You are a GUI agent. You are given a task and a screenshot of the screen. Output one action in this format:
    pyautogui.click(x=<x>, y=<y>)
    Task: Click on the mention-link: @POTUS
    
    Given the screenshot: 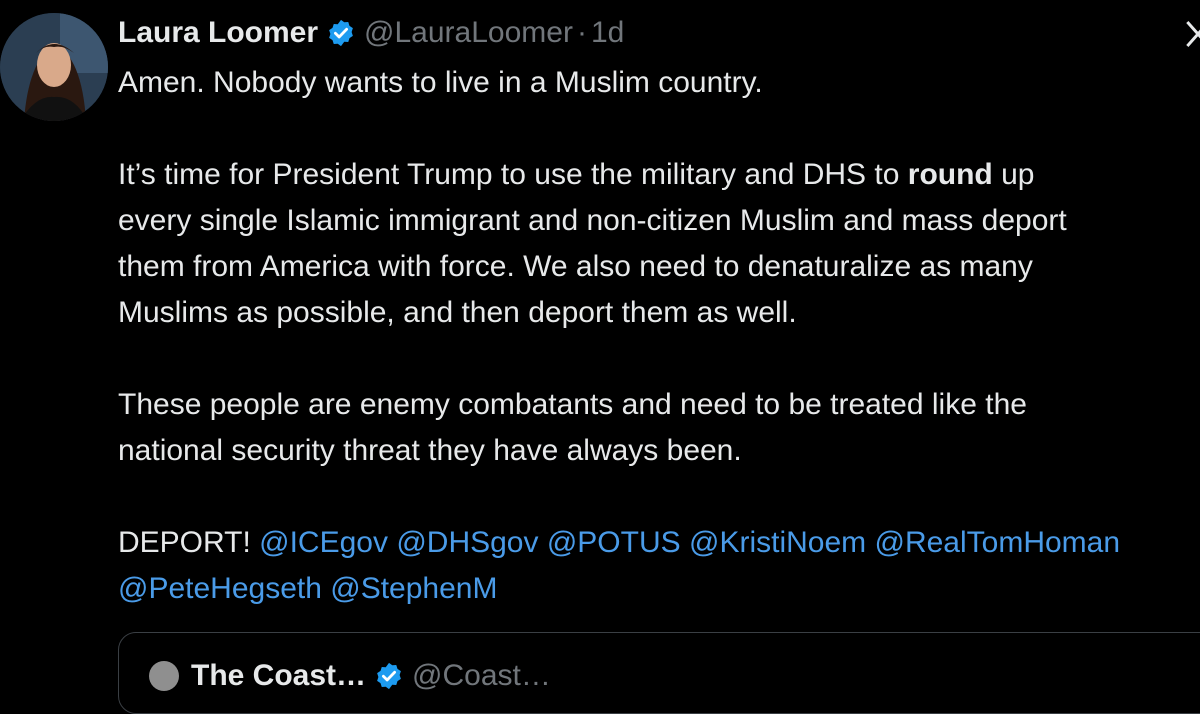 What is the action you would take?
    pyautogui.click(x=614, y=542)
    